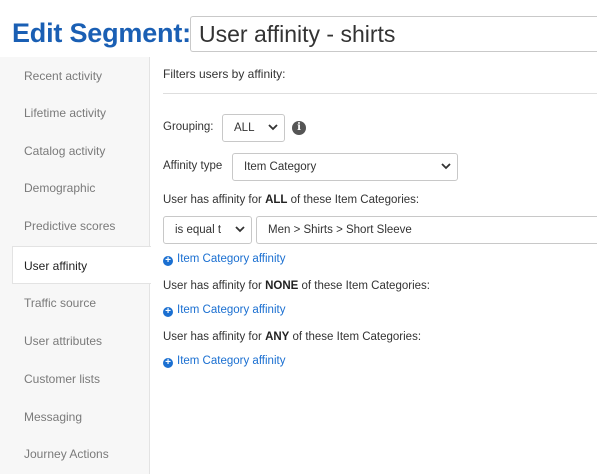 This screenshot has width=597, height=474. I want to click on all-suffix: of these Item Categories:, so click(353, 200).